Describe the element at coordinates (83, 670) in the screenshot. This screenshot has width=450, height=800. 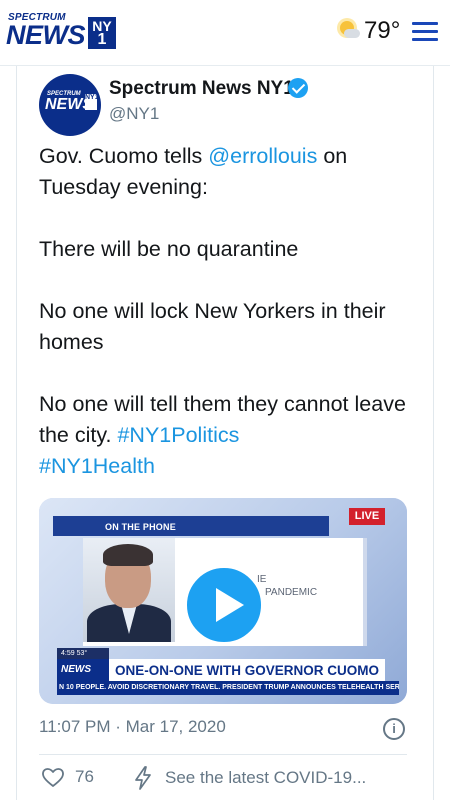
I see `ny1-news-tag: NEWS` at that location.